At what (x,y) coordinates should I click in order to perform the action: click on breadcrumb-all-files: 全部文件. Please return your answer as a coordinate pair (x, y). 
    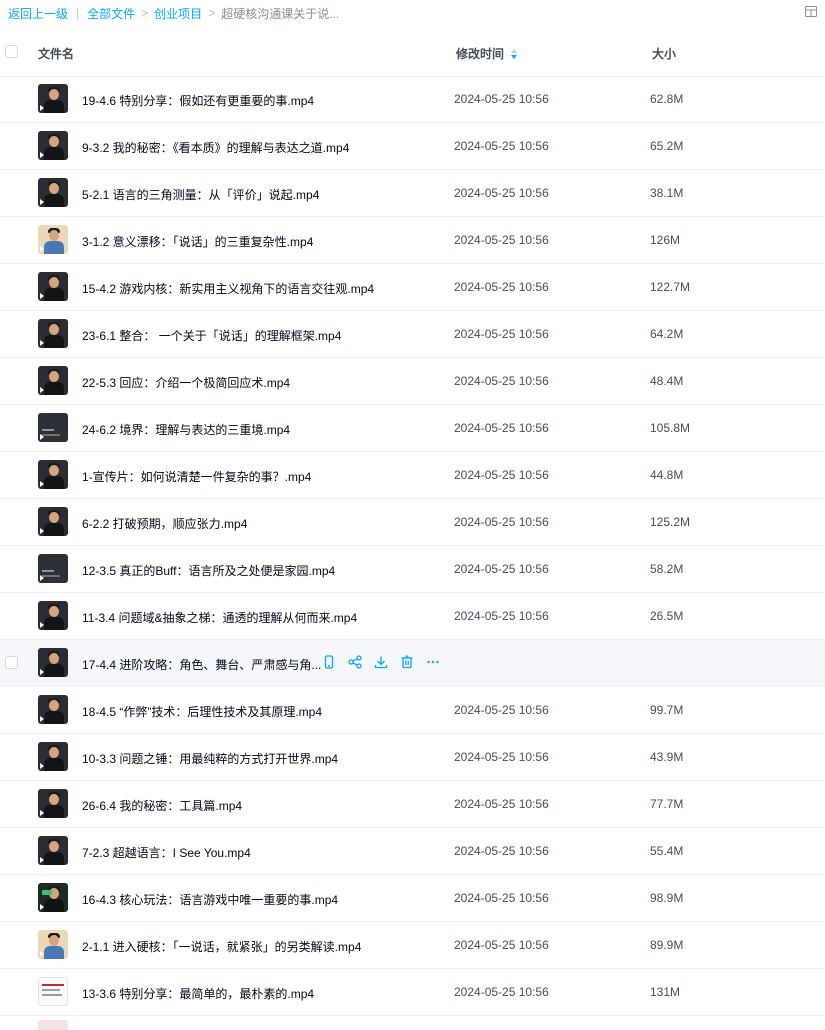
    Looking at the image, I should click on (111, 13).